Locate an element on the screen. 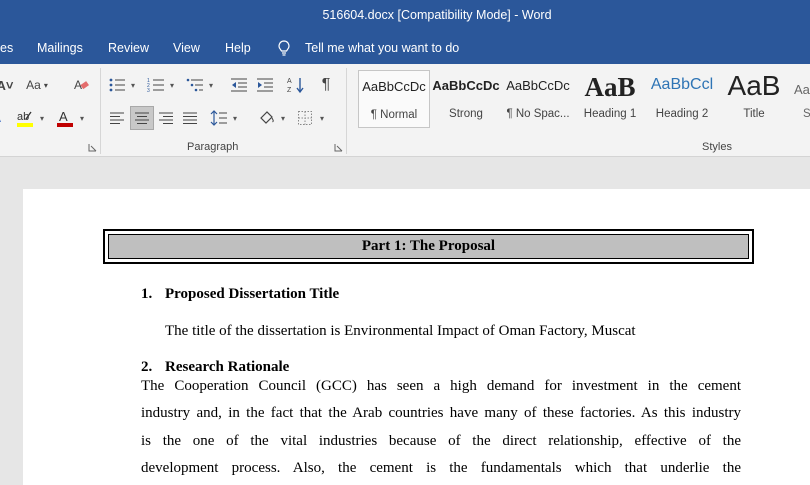 The height and width of the screenshot is (485, 810). change-case-button: Aa ▾ is located at coordinates (37, 85).